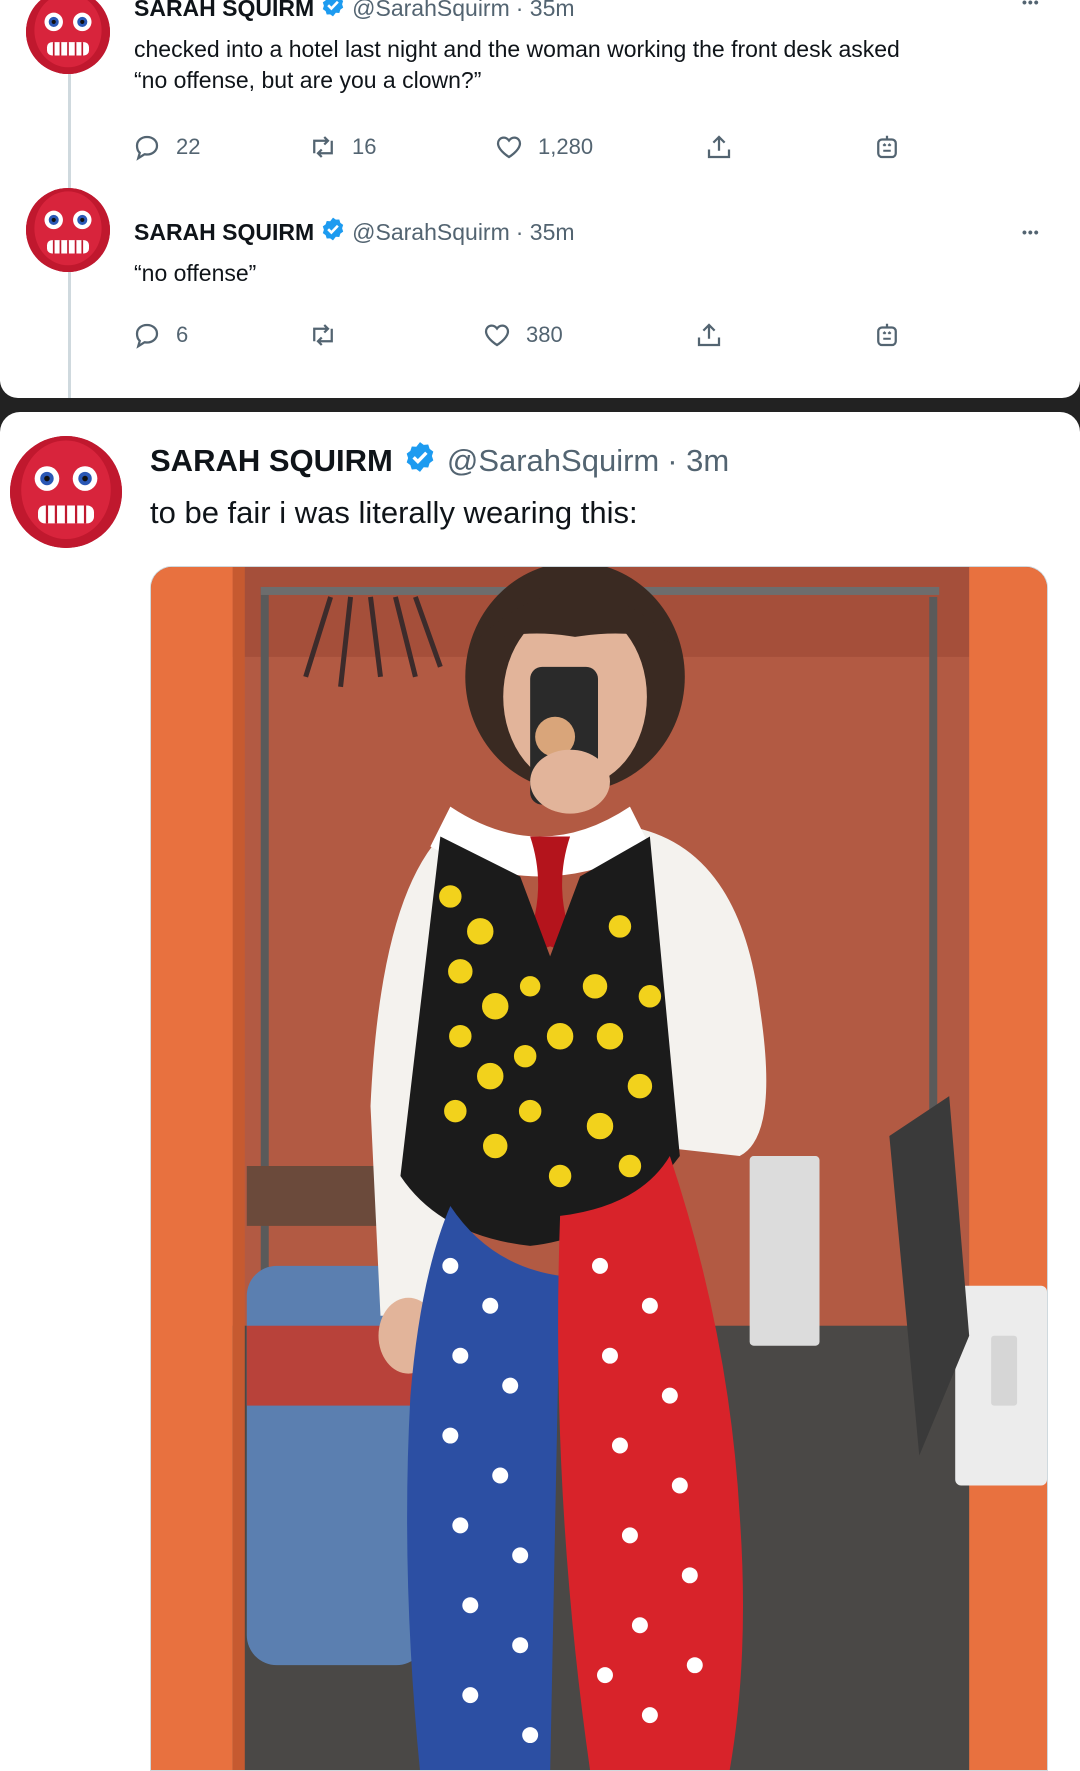 The height and width of the screenshot is (1771, 1080). What do you see at coordinates (439, 461) in the screenshot?
I see `tweet-header: SARAH SQUIRM @SarahSquirm · 3m` at bounding box center [439, 461].